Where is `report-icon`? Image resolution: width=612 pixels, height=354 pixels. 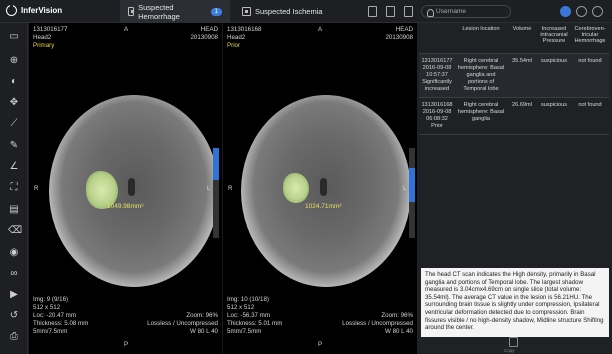 report-icon is located at coordinates (390, 11).